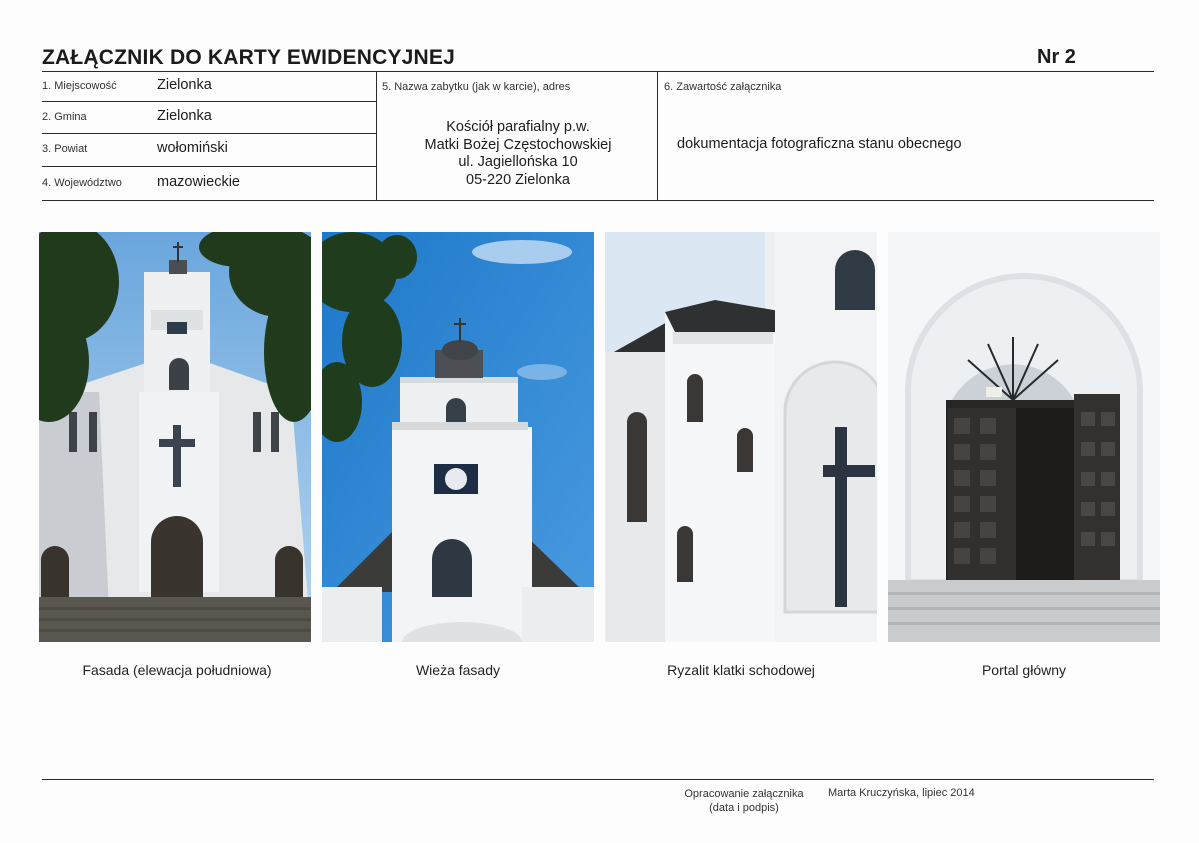 The height and width of the screenshot is (843, 1199). I want to click on photo-caption: Wieża fasady, so click(458, 670).